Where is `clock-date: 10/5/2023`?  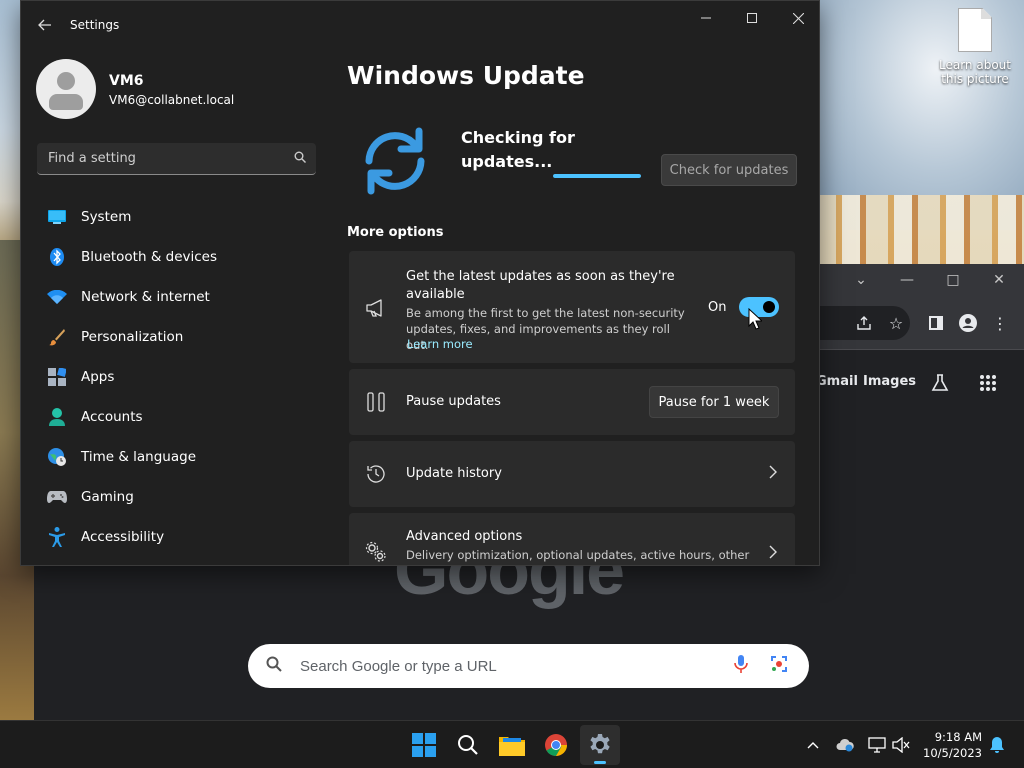
clock-date: 10/5/2023 is located at coordinates (952, 753).